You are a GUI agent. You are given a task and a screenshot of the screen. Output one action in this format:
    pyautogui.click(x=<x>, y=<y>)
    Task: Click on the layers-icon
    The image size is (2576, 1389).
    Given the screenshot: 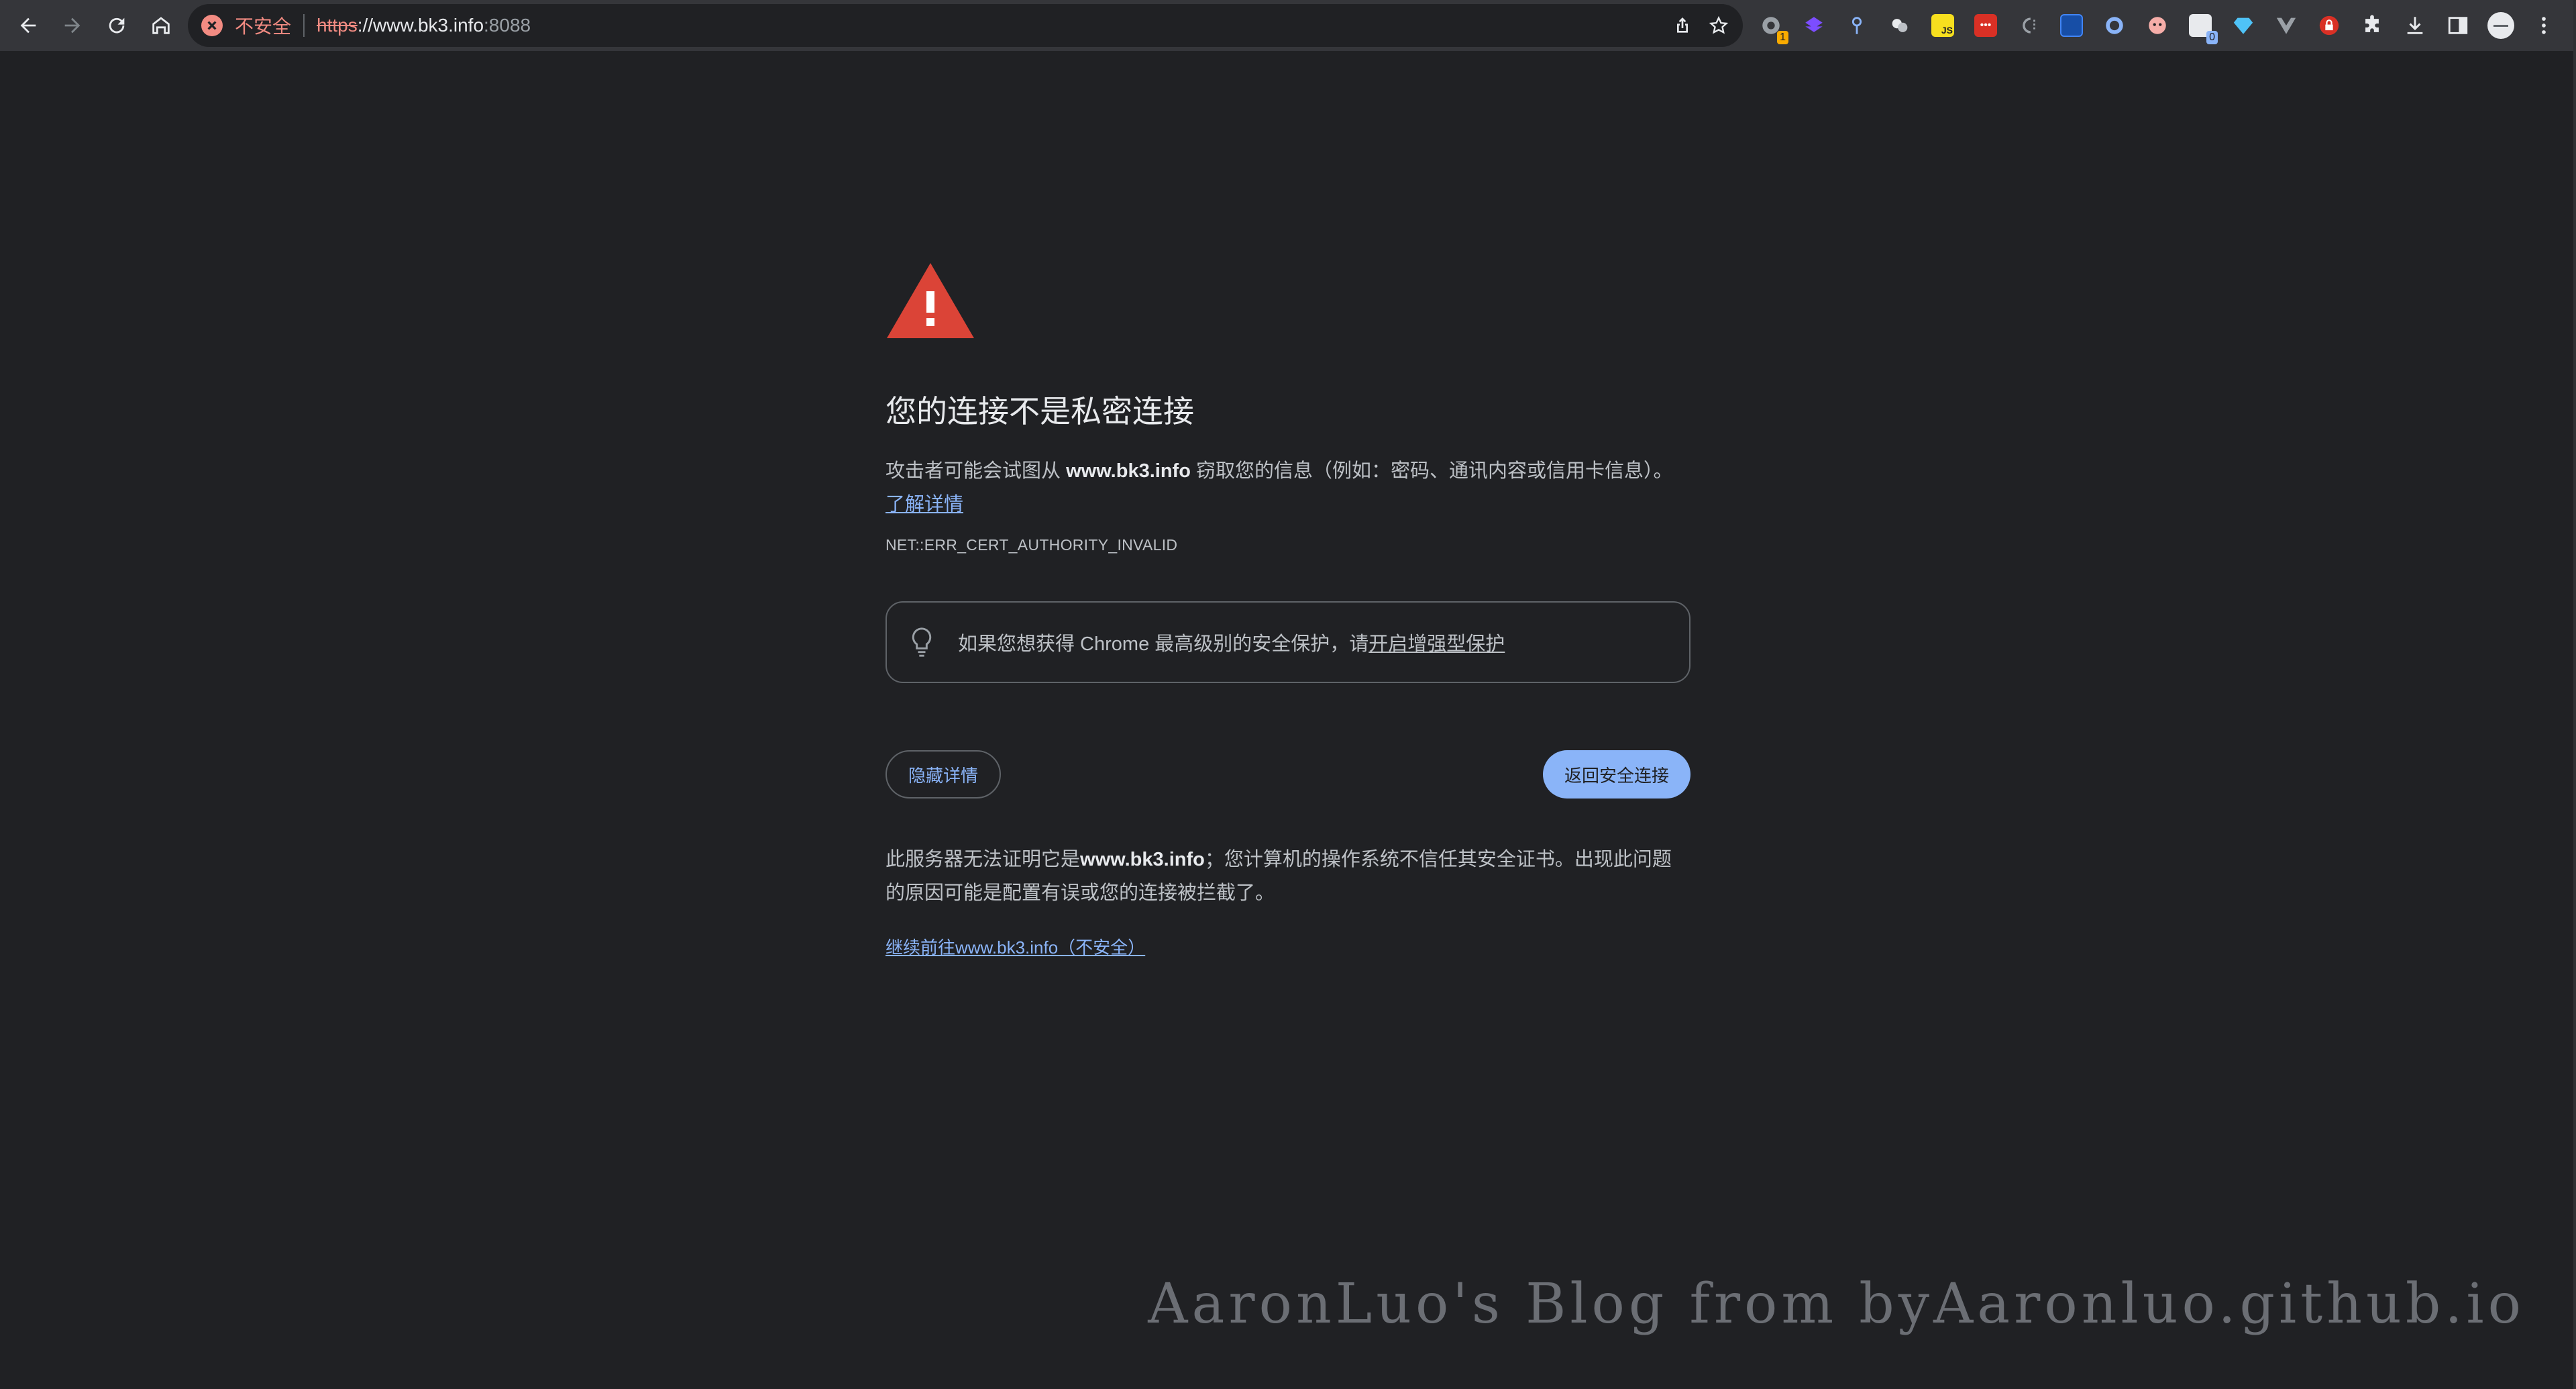 What is the action you would take?
    pyautogui.click(x=1814, y=24)
    